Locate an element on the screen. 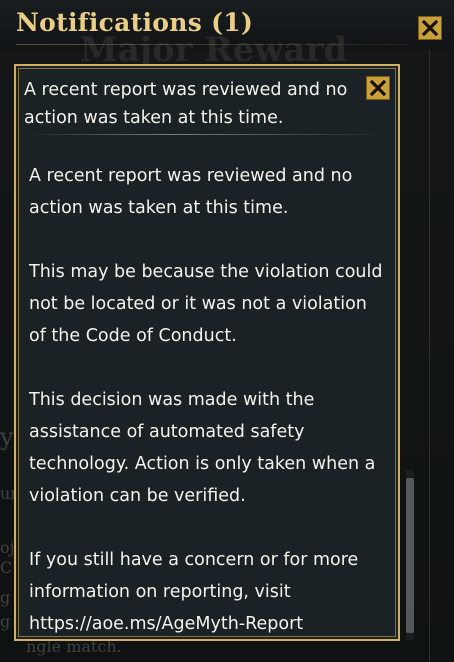  page-title: Notifications (1) is located at coordinates (135, 22).